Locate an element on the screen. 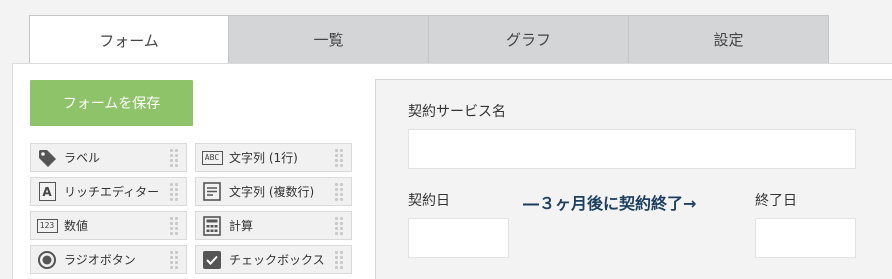 This screenshot has width=892, height=279. tab-graph-label: グラフ is located at coordinates (528, 40).